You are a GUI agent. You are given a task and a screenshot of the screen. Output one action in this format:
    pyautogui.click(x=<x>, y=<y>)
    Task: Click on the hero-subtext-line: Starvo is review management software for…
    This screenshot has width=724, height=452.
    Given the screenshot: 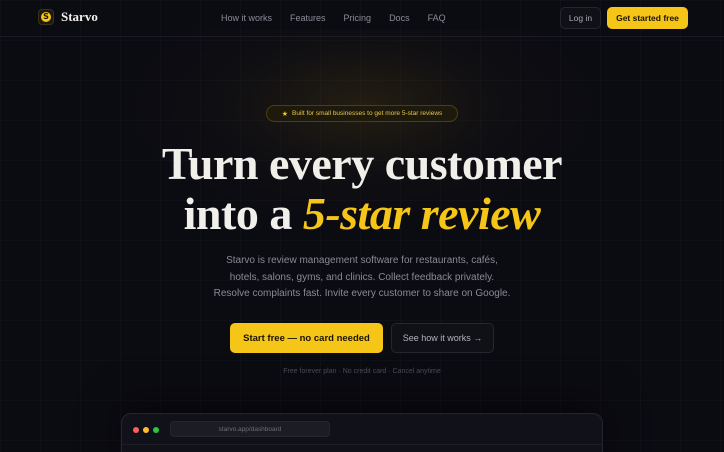 What is the action you would take?
    pyautogui.click(x=362, y=260)
    